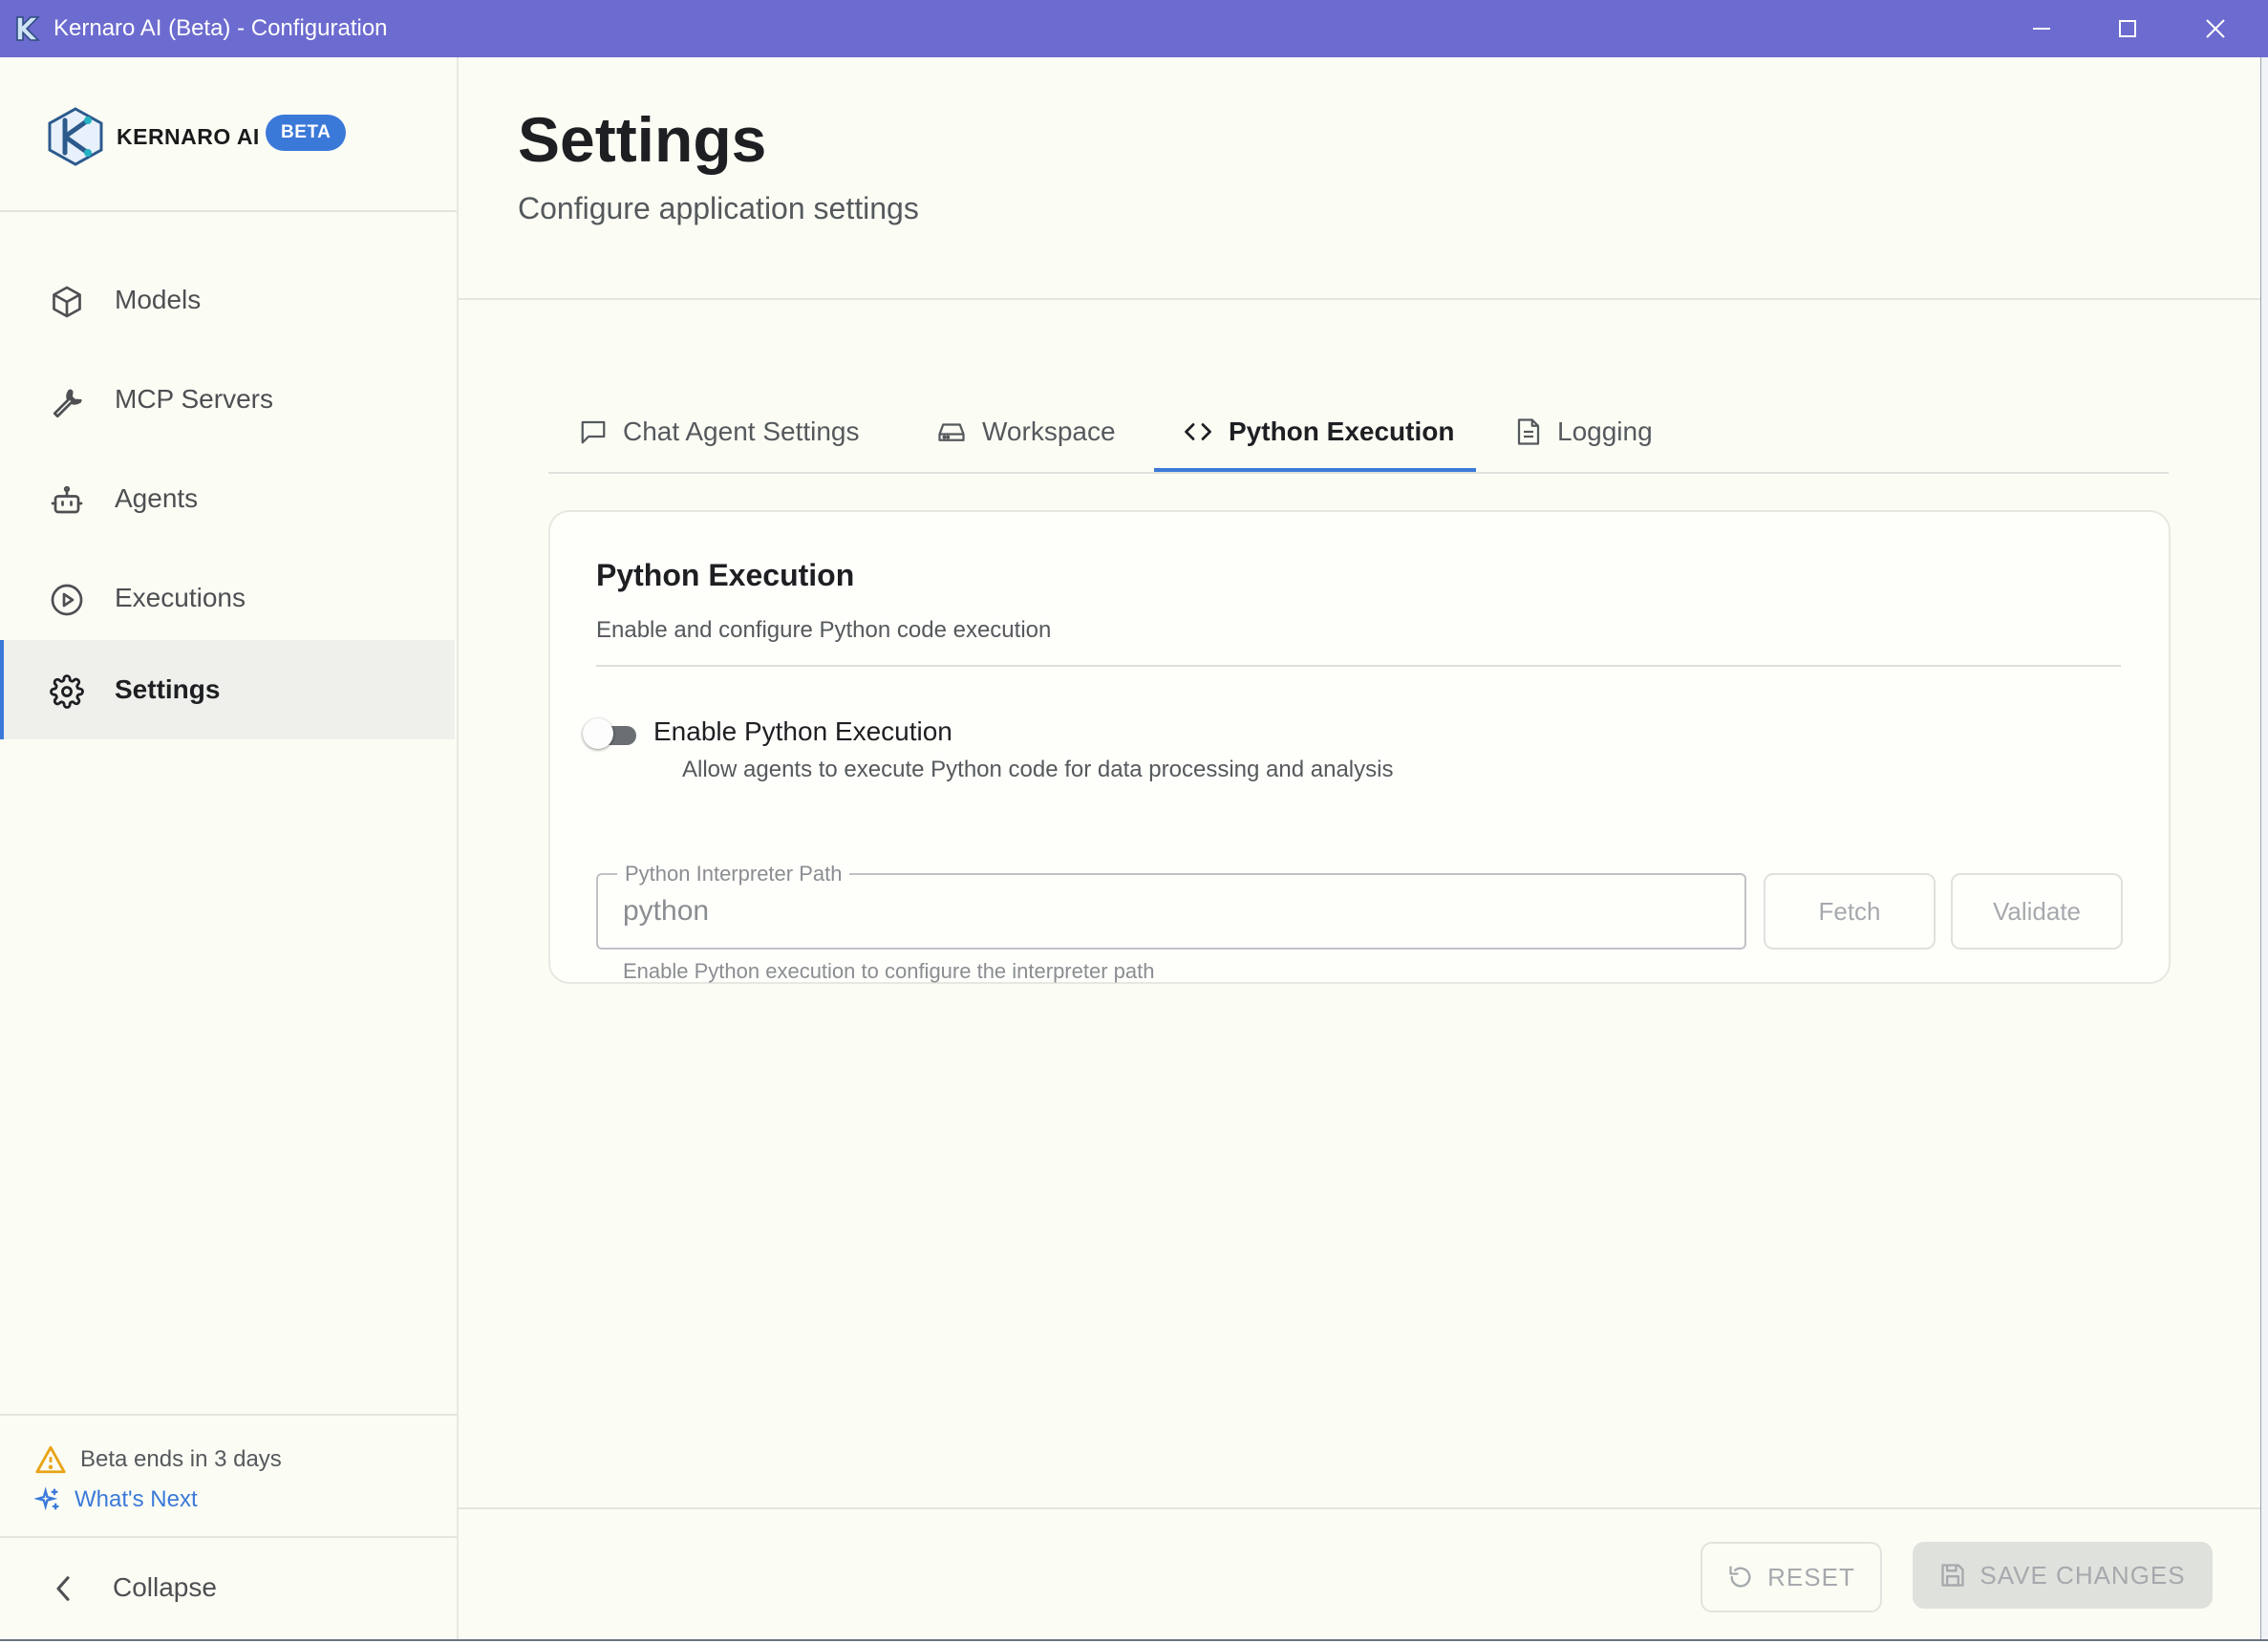  Describe the element at coordinates (1850, 912) in the screenshot. I see `fetch-button: Fetch` at that location.